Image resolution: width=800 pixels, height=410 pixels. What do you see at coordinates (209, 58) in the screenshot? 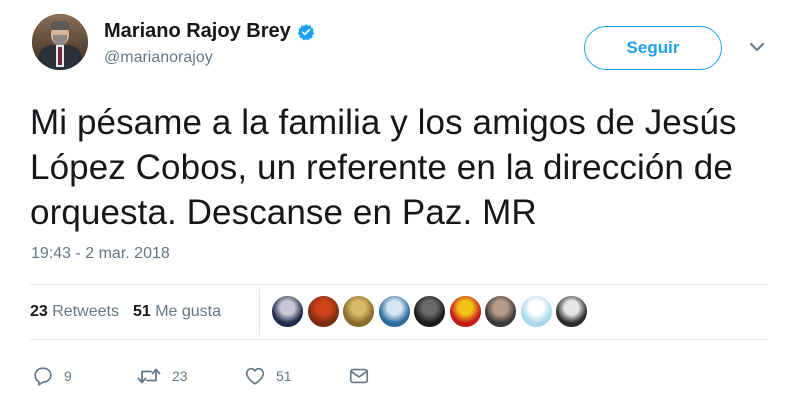
I see `author-handle: @marianorajoy` at bounding box center [209, 58].